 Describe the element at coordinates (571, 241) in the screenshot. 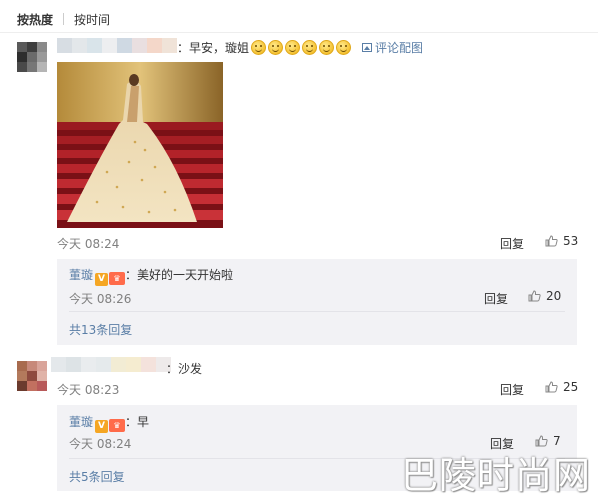

I see `like-count: 53` at that location.